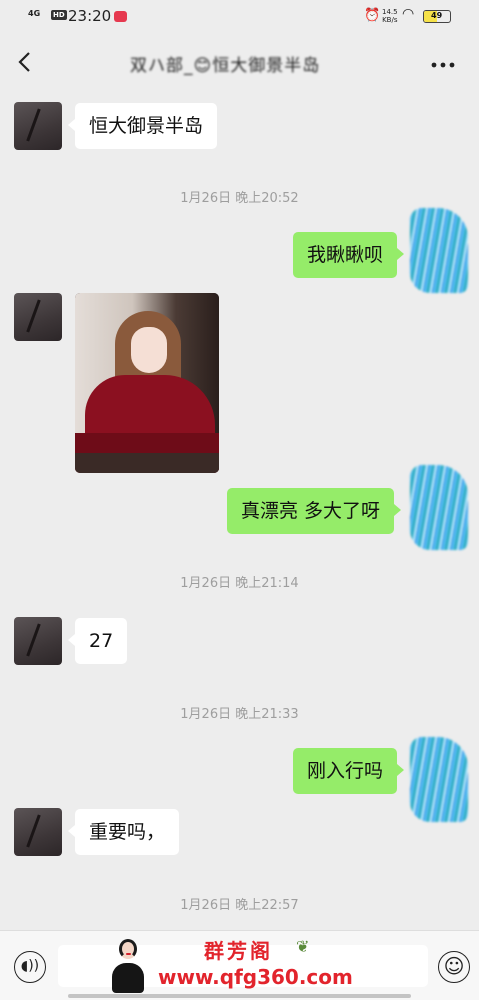 This screenshot has height=1000, width=479. I want to click on voice-button: ◖)), so click(30, 967).